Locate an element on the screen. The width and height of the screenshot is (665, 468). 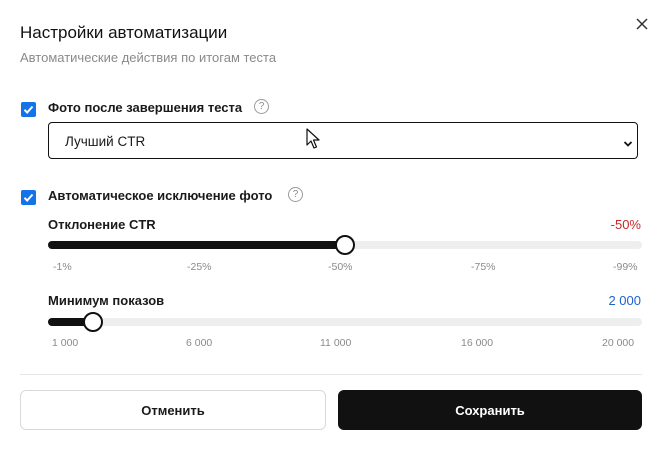
save-button: Сохранить is located at coordinates (490, 410).